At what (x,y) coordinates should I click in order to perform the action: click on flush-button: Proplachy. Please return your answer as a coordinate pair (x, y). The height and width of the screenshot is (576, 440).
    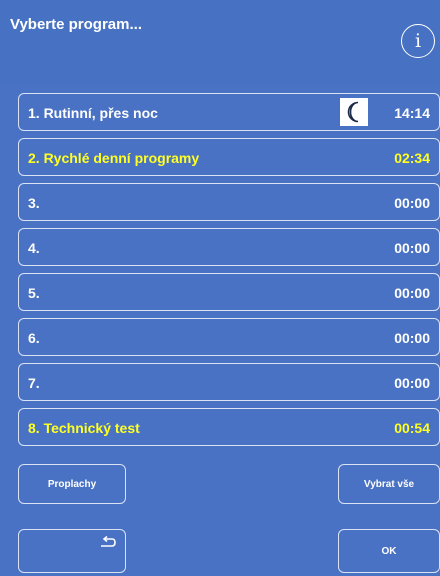
    Looking at the image, I should click on (72, 484).